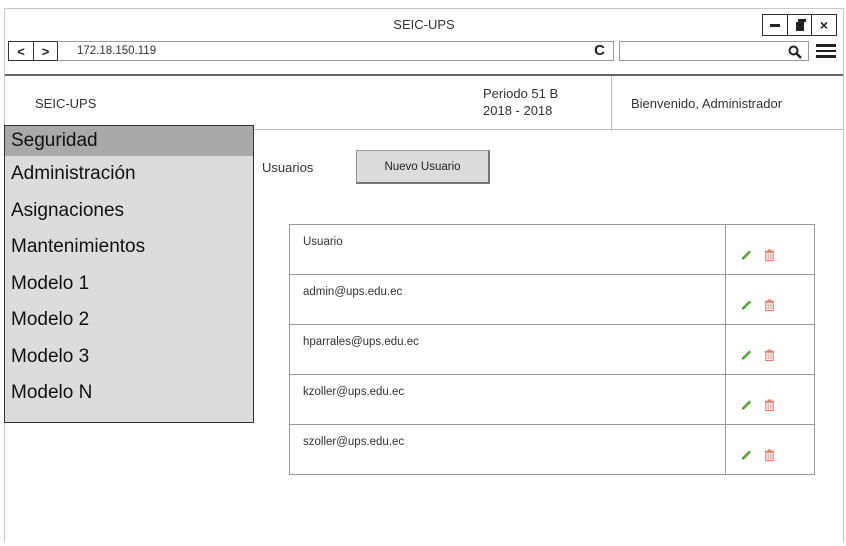 Image resolution: width=846 pixels, height=546 pixels. I want to click on maximize-button, so click(799, 25).